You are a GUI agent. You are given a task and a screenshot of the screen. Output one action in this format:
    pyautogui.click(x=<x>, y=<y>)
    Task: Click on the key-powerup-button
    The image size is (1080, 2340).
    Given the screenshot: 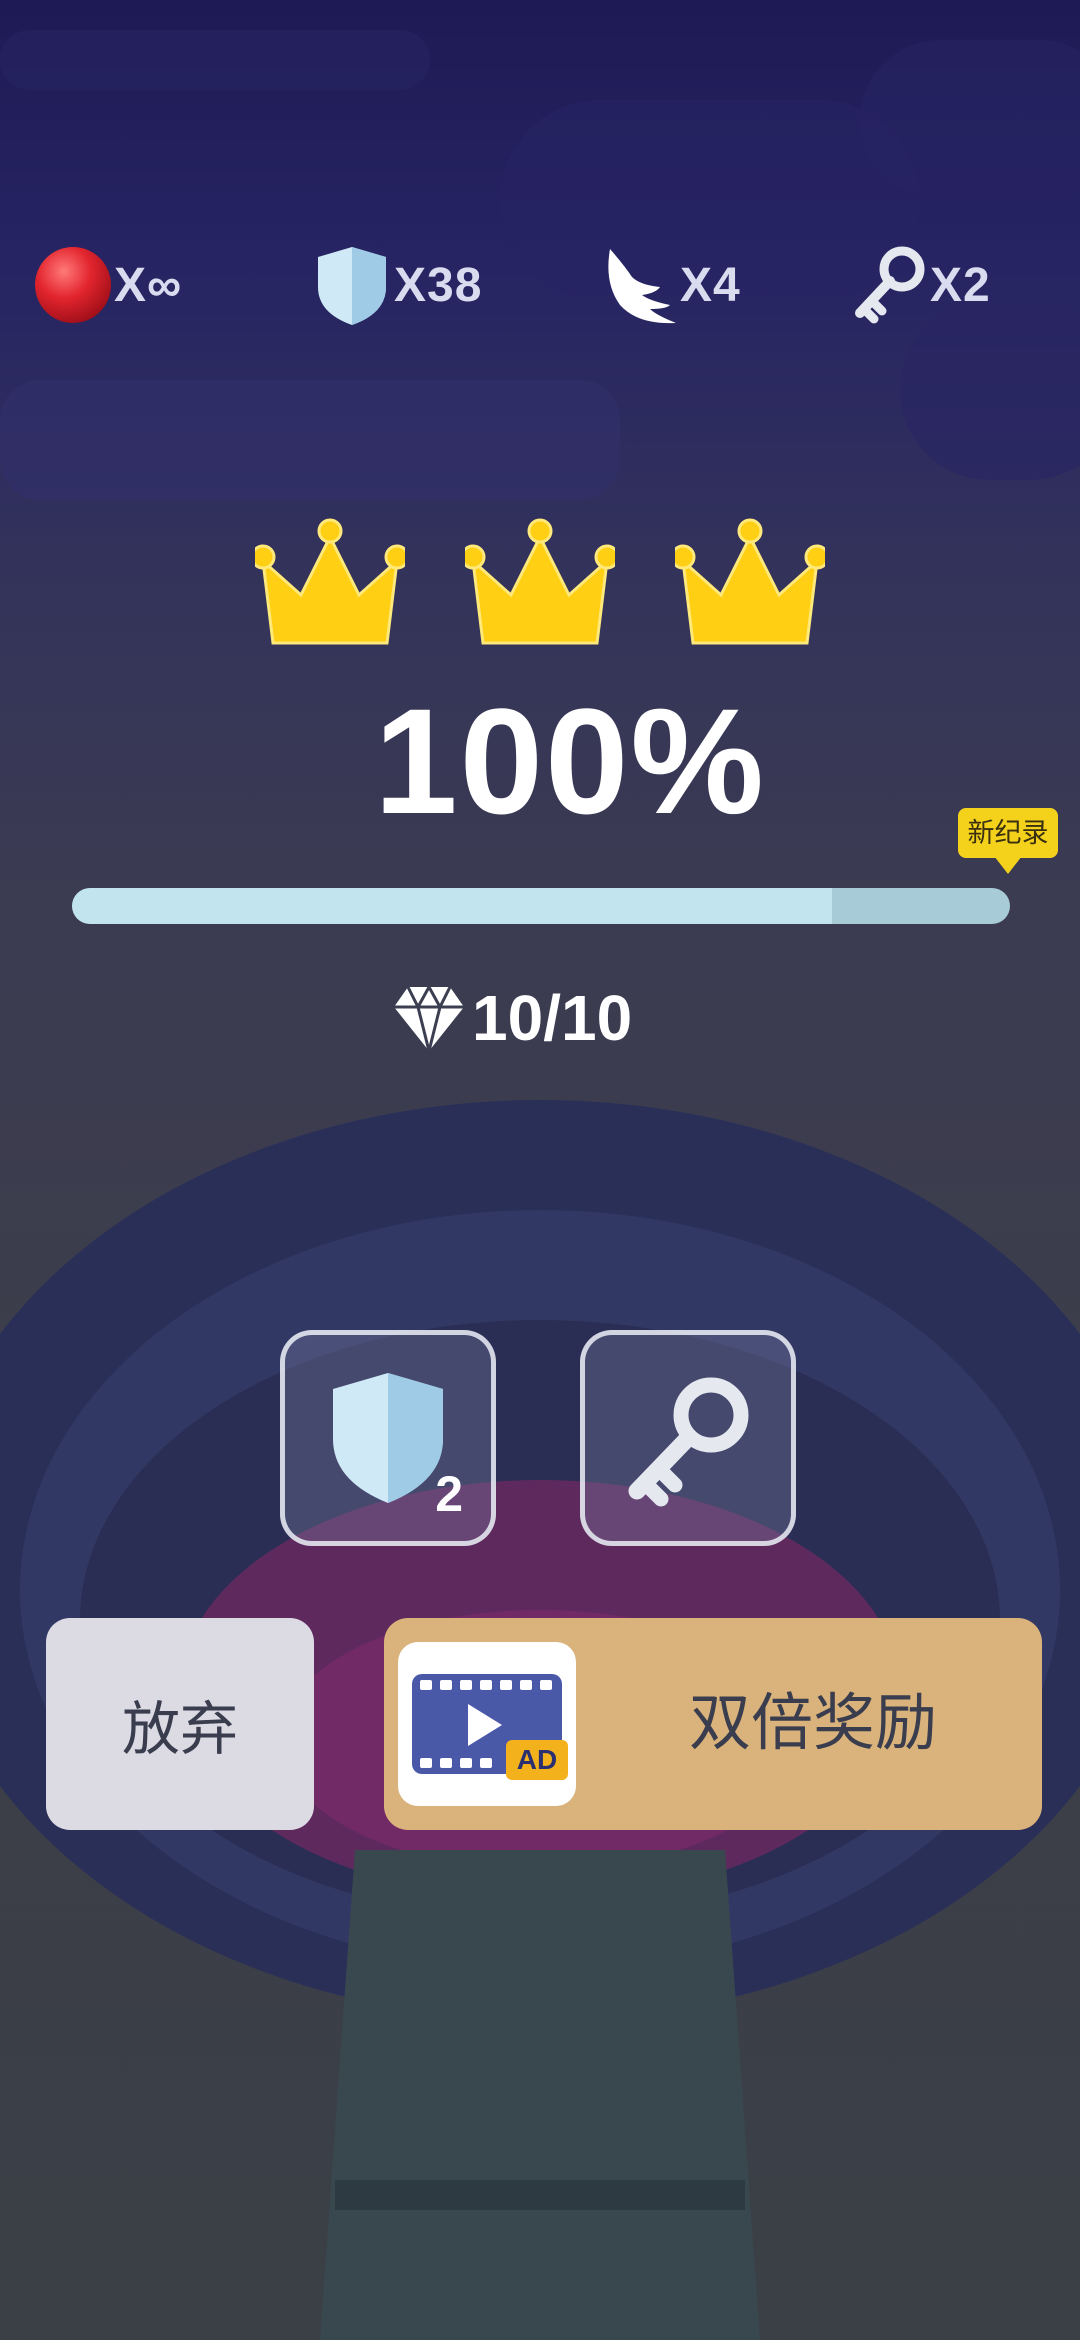 What is the action you would take?
    pyautogui.click(x=688, y=1438)
    